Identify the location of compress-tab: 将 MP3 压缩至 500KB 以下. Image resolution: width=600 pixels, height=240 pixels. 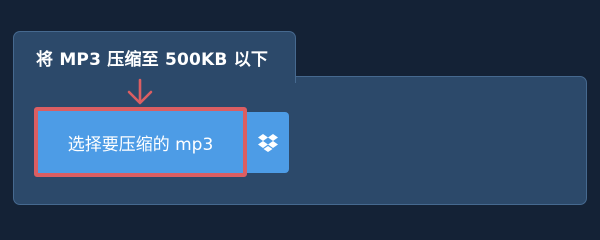
(154, 57).